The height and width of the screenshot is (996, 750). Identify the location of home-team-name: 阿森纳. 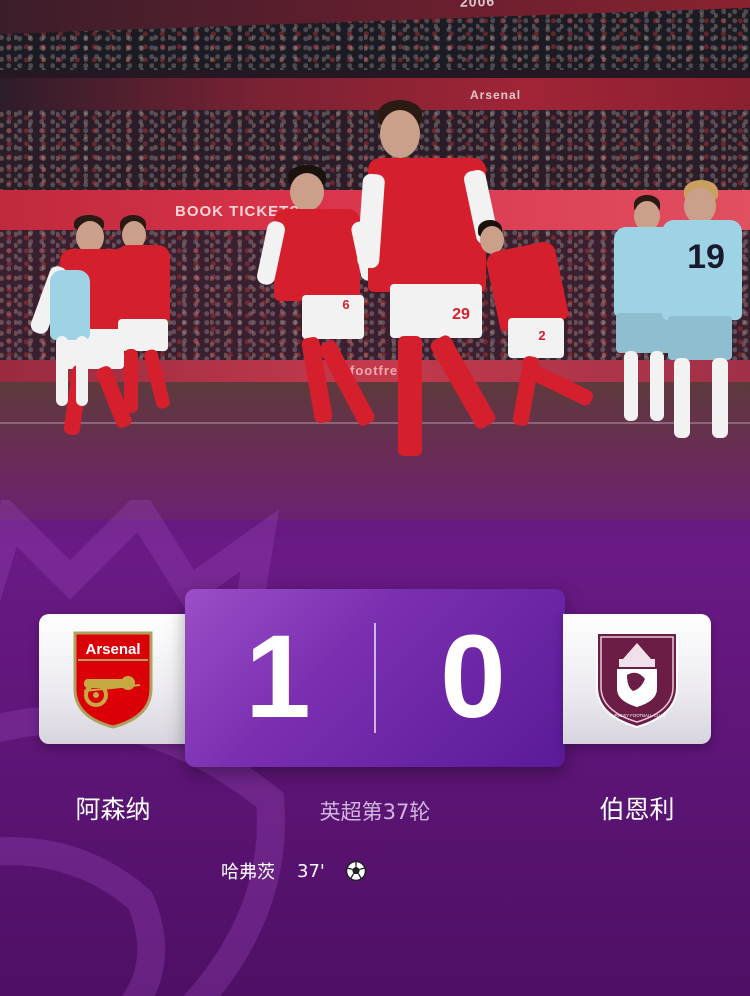
(113, 809).